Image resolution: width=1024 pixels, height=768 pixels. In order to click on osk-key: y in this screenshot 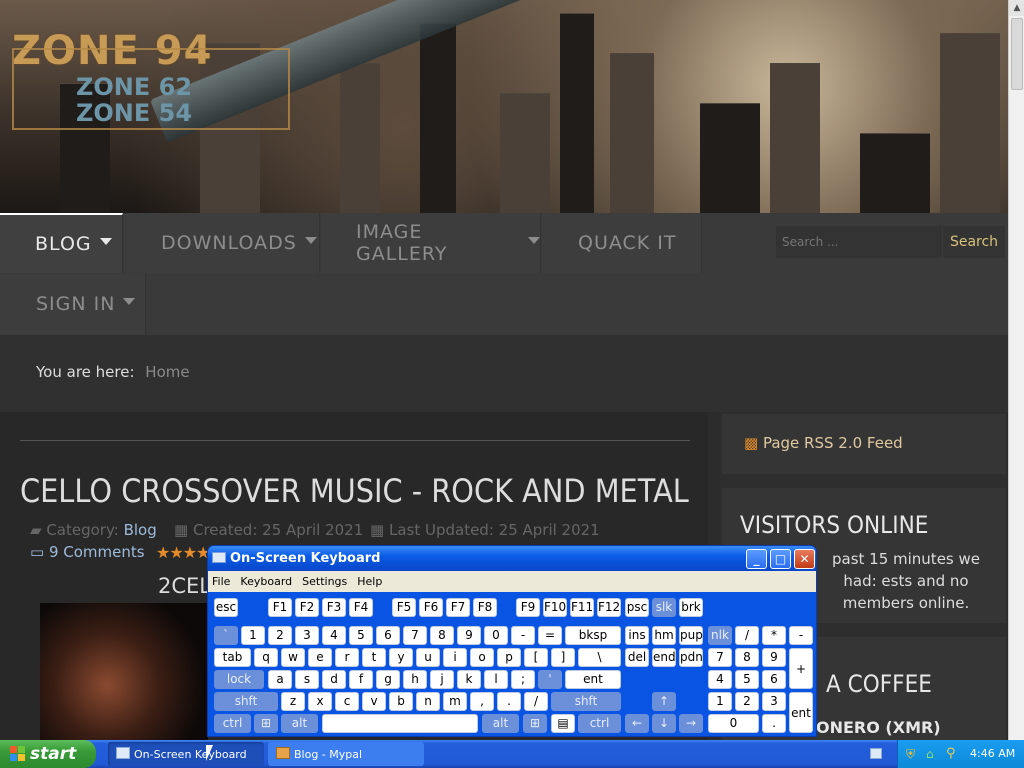, I will do `click(401, 657)`.